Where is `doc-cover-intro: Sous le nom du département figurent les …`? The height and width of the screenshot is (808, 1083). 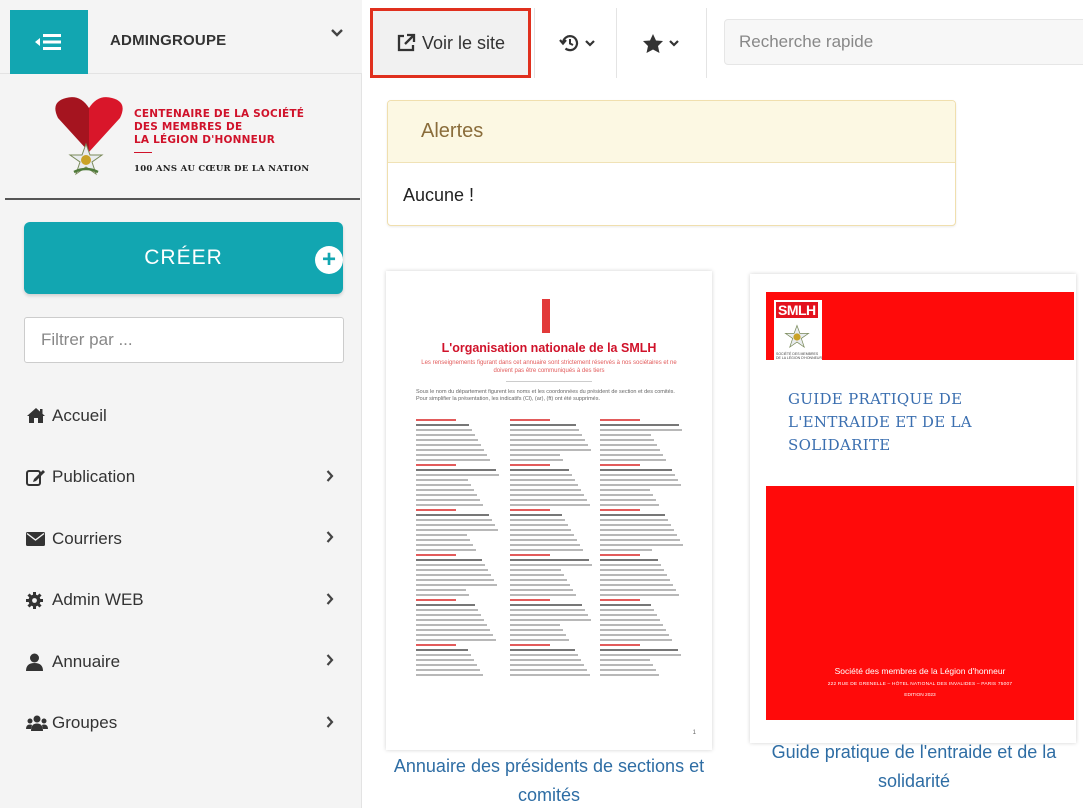
doc-cover-intro: Sous le nom du département figurent les … is located at coordinates (545, 395).